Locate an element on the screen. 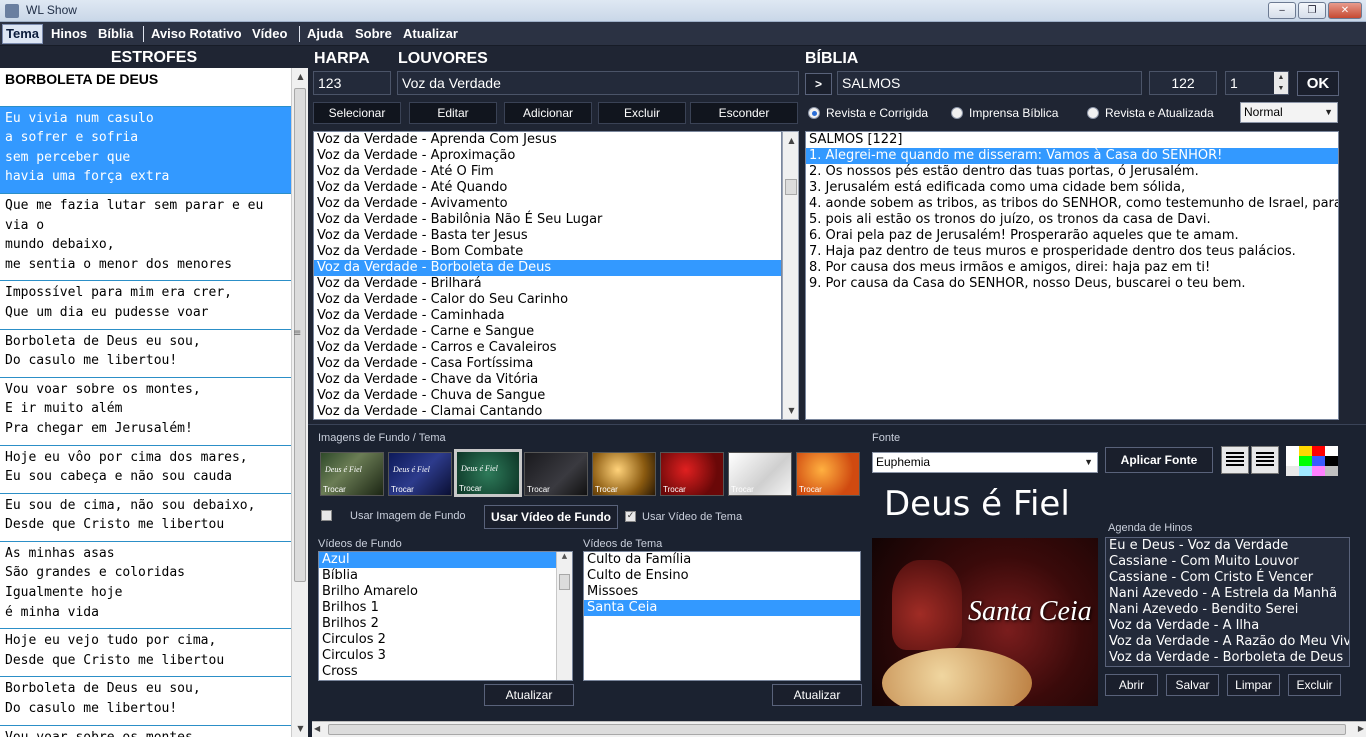  selecionar-button: Selecionar is located at coordinates (357, 113).